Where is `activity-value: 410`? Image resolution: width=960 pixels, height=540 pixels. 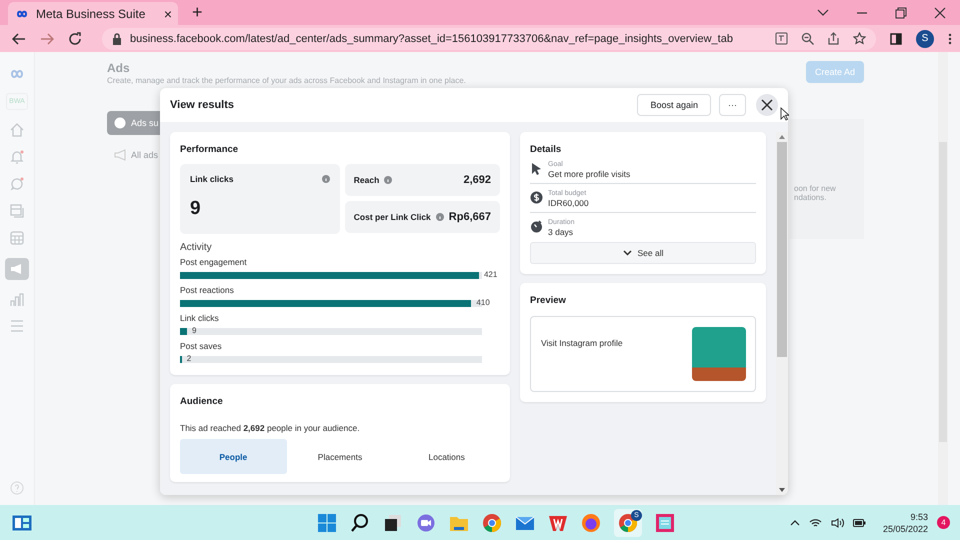
activity-value: 410 is located at coordinates (483, 302).